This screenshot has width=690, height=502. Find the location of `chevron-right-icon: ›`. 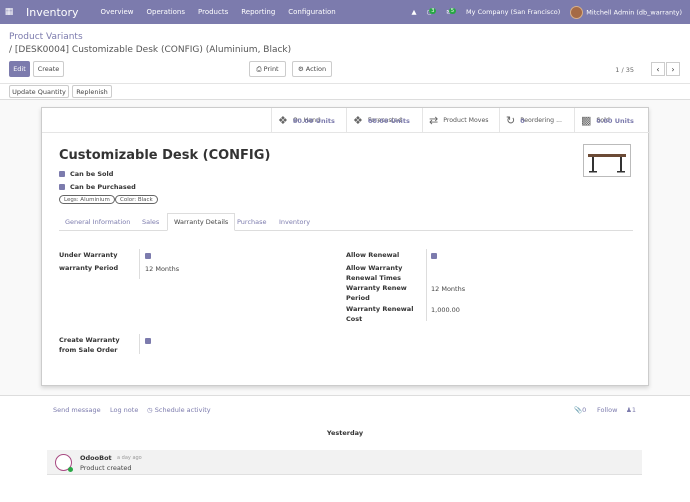

chevron-right-icon: › is located at coordinates (673, 69).